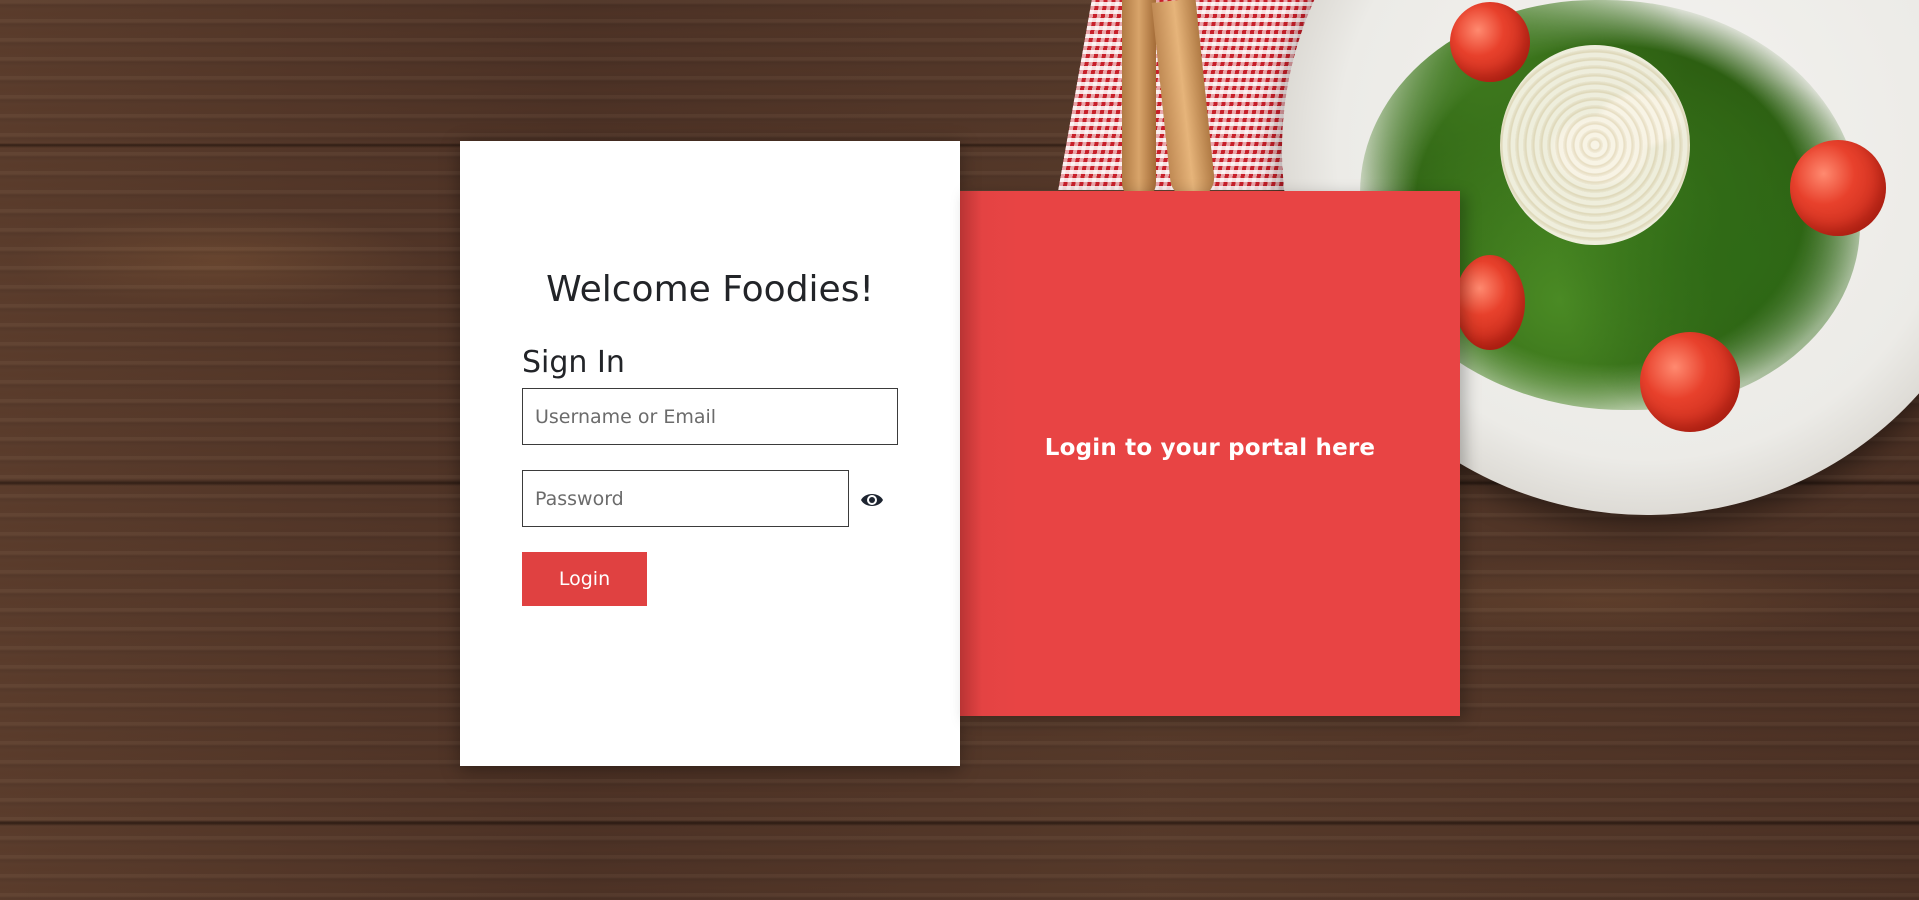 The image size is (1919, 900). Describe the element at coordinates (1139, 100) in the screenshot. I see `wooden-spoon` at that location.